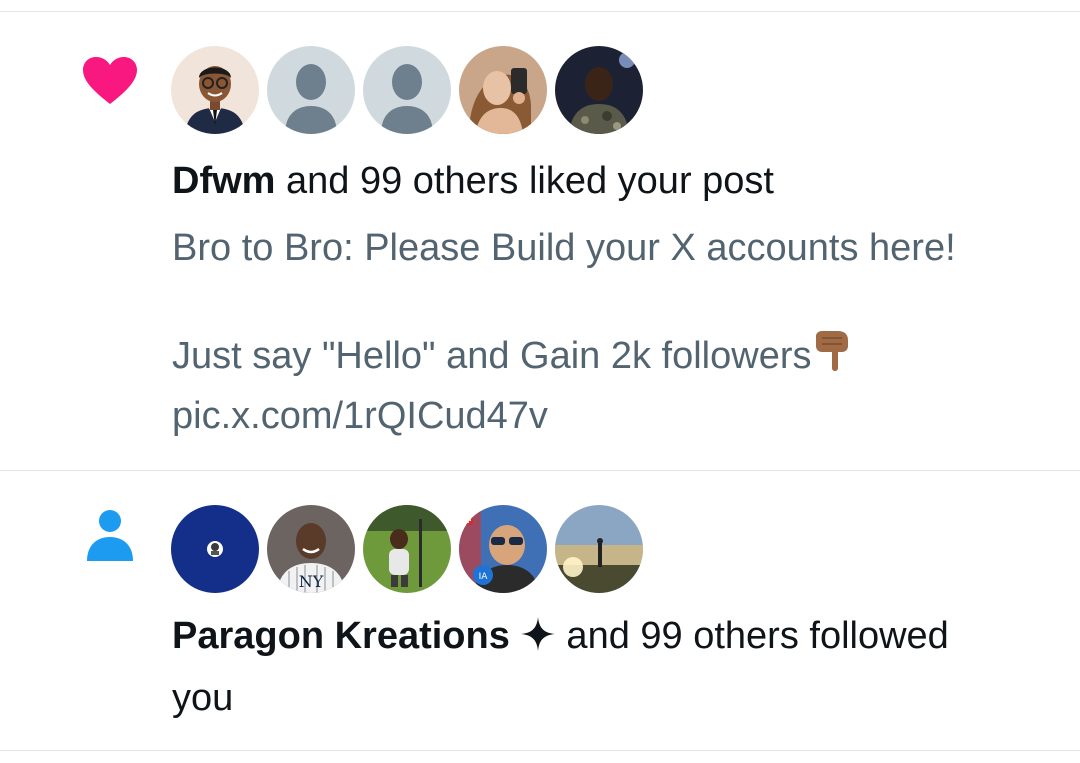 This screenshot has height=763, width=1080. I want to click on navy-logo-avatar, so click(215, 549).